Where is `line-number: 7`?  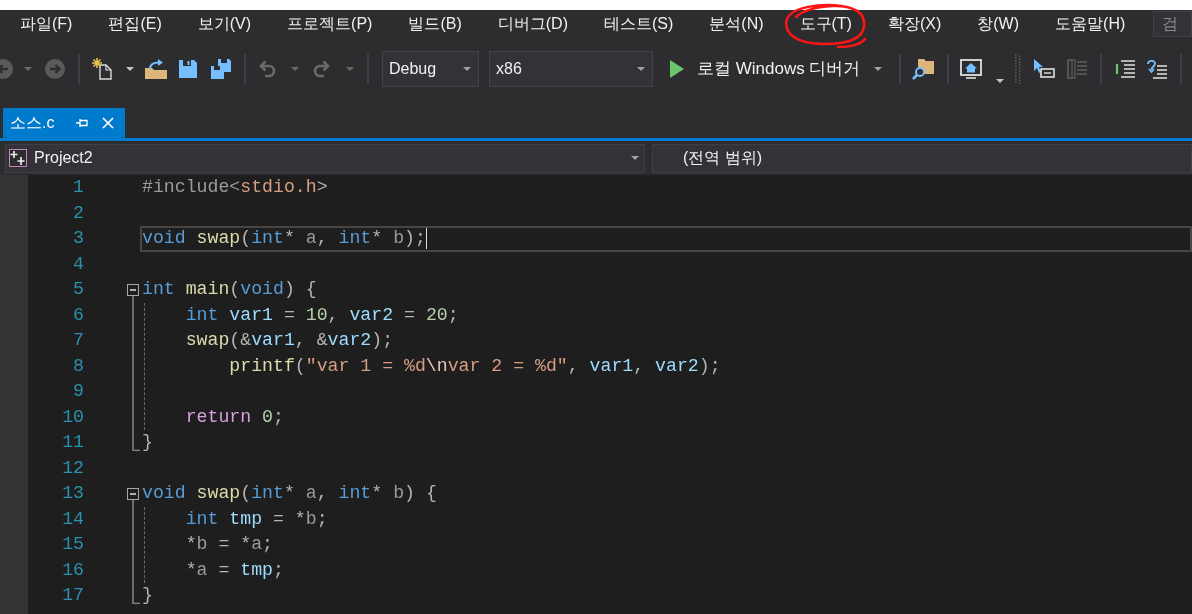
line-number: 7 is located at coordinates (78, 341).